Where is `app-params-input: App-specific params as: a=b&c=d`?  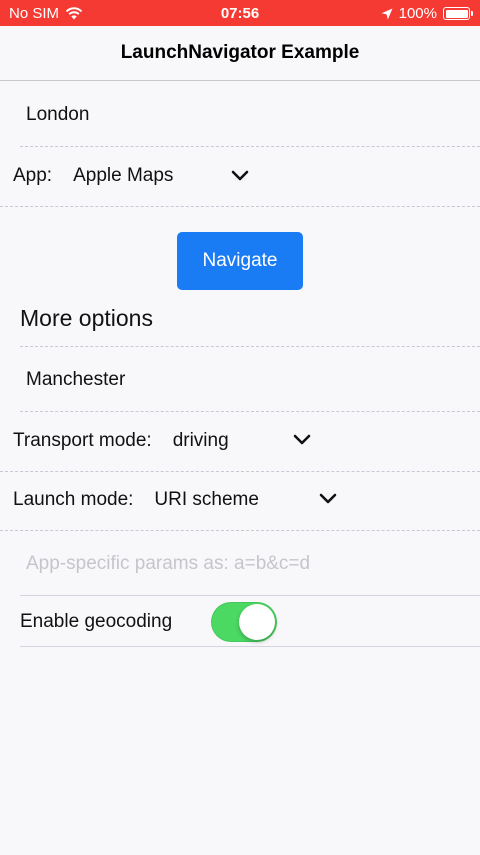
app-params-input: App-specific params as: a=b&c=d is located at coordinates (168, 564).